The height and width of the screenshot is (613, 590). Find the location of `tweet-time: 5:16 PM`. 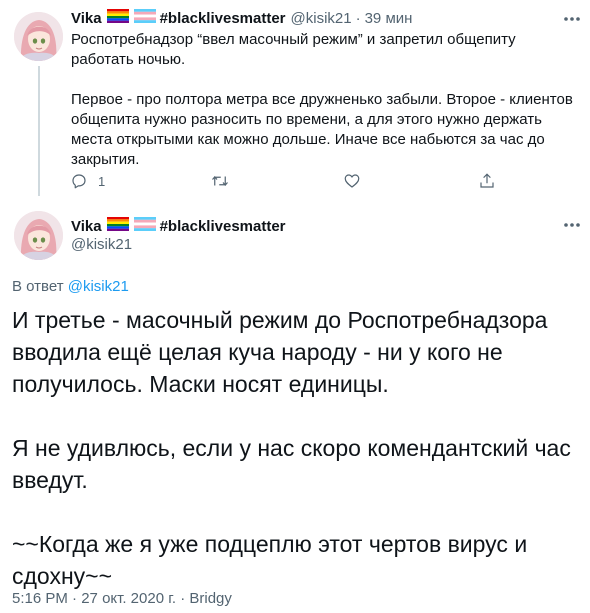

tweet-time: 5:16 PM is located at coordinates (40, 598).